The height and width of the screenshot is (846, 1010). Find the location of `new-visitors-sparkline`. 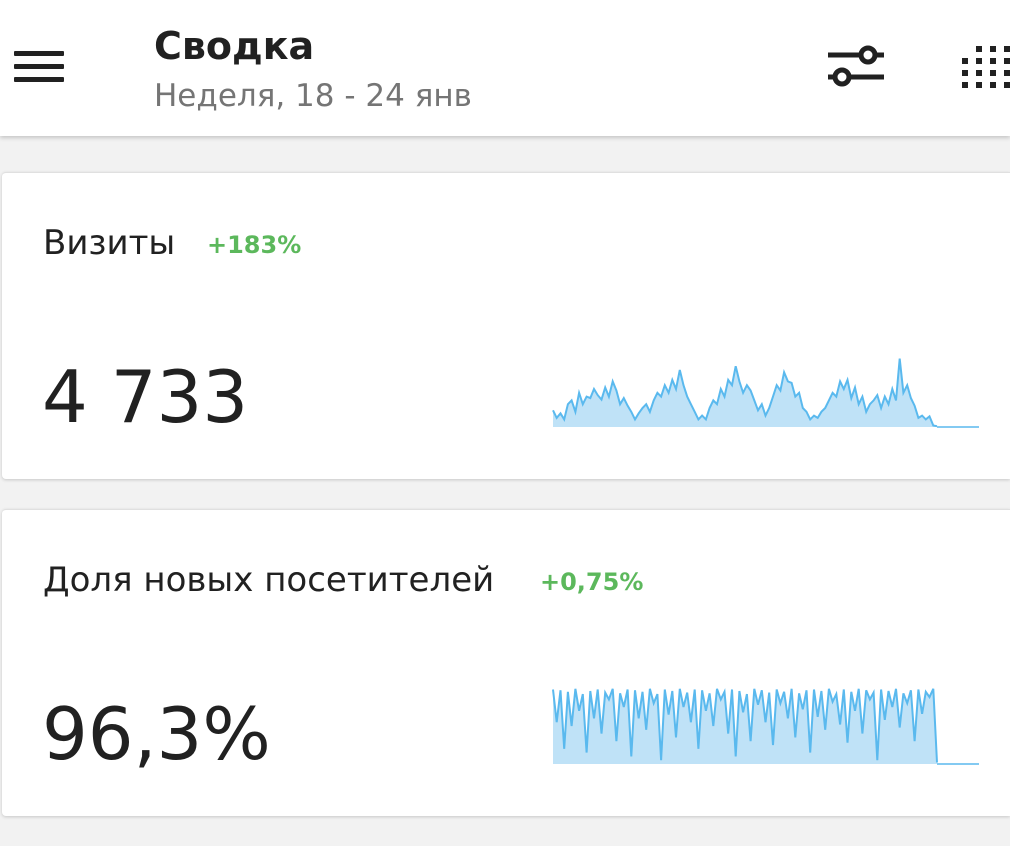

new-visitors-sparkline is located at coordinates (765, 726).